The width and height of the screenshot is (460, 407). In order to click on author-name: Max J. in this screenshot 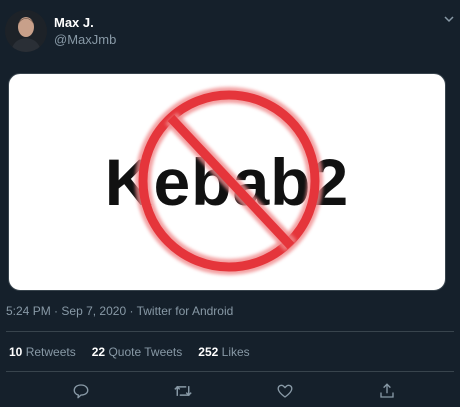, I will do `click(74, 22)`.